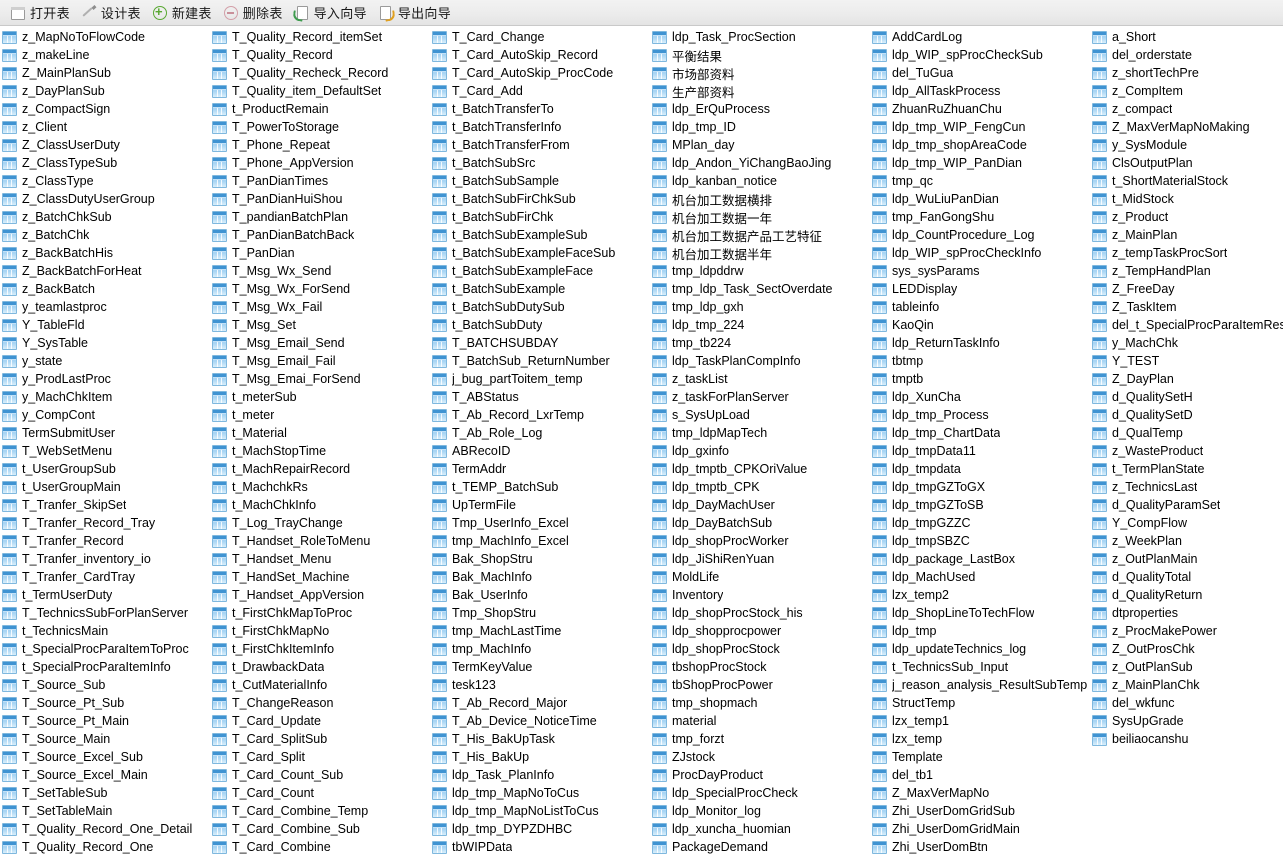  I want to click on table-list-item: T_Msg_Set, so click(320, 325).